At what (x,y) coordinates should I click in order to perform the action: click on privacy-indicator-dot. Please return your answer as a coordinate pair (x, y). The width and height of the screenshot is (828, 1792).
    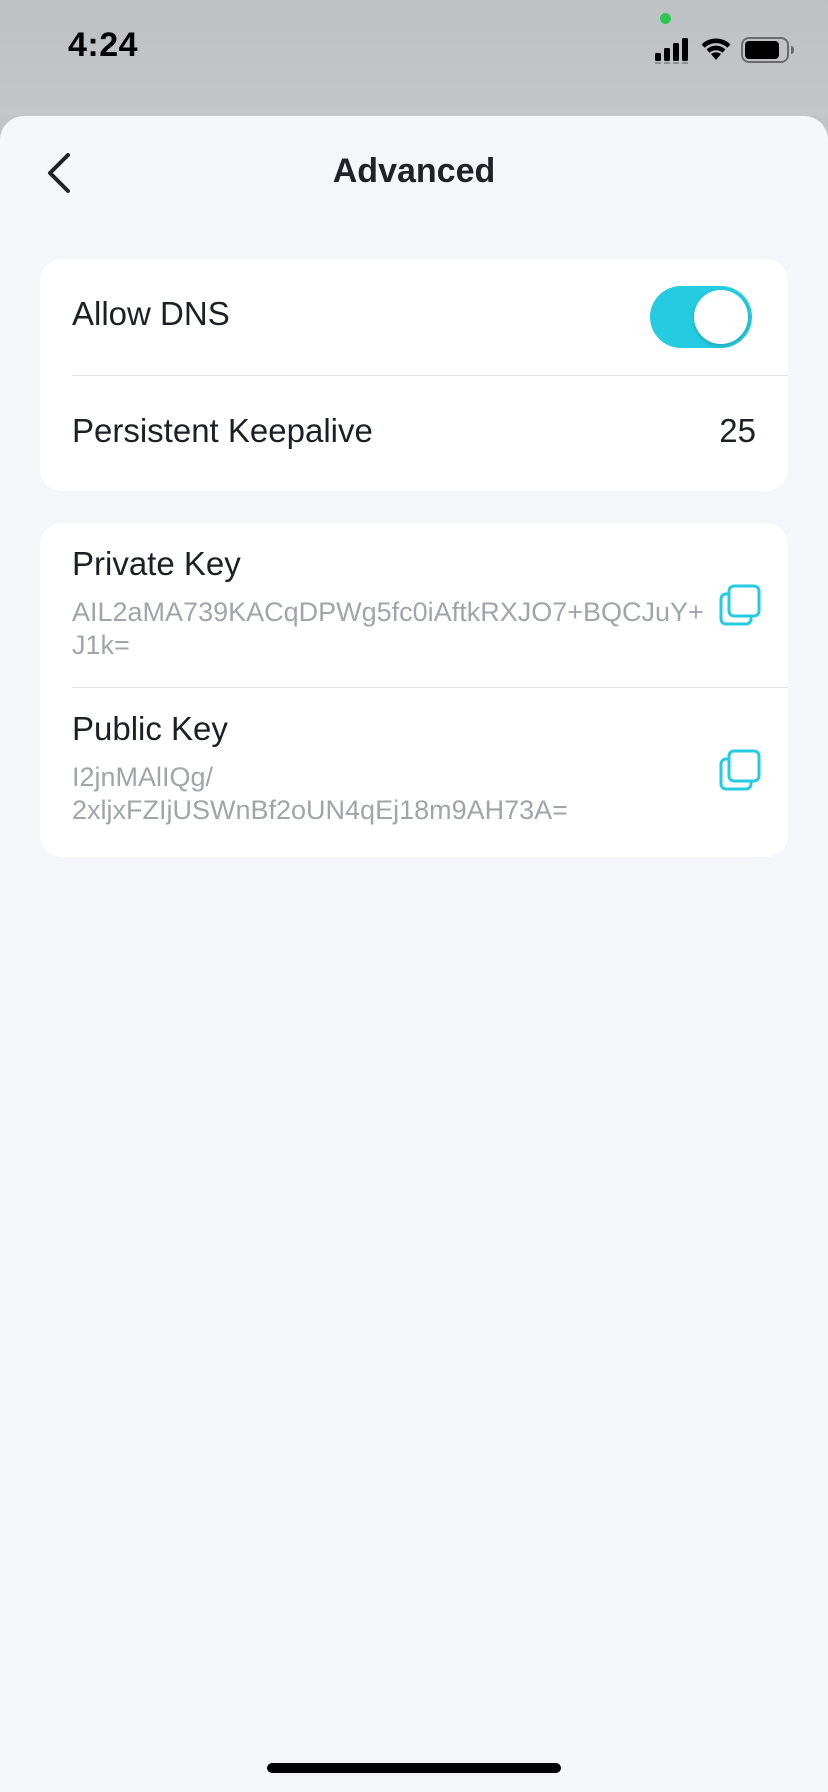
    Looking at the image, I should click on (665, 18).